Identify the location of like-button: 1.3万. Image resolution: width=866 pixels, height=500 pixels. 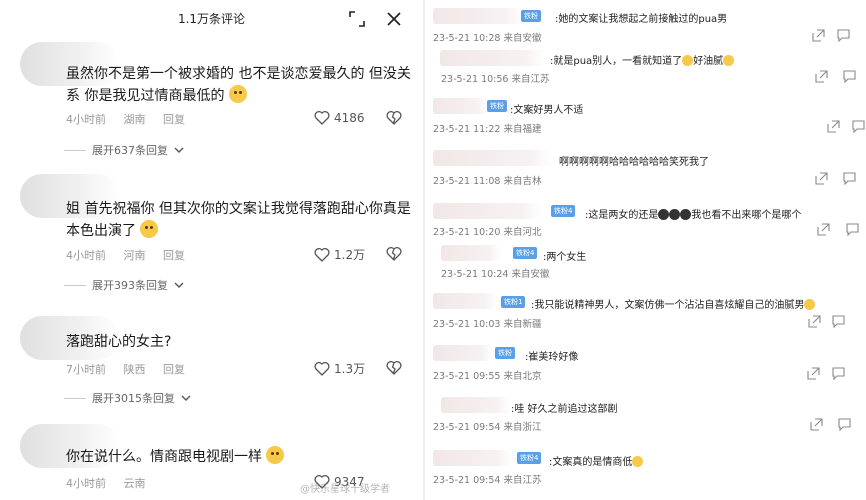
(339, 368).